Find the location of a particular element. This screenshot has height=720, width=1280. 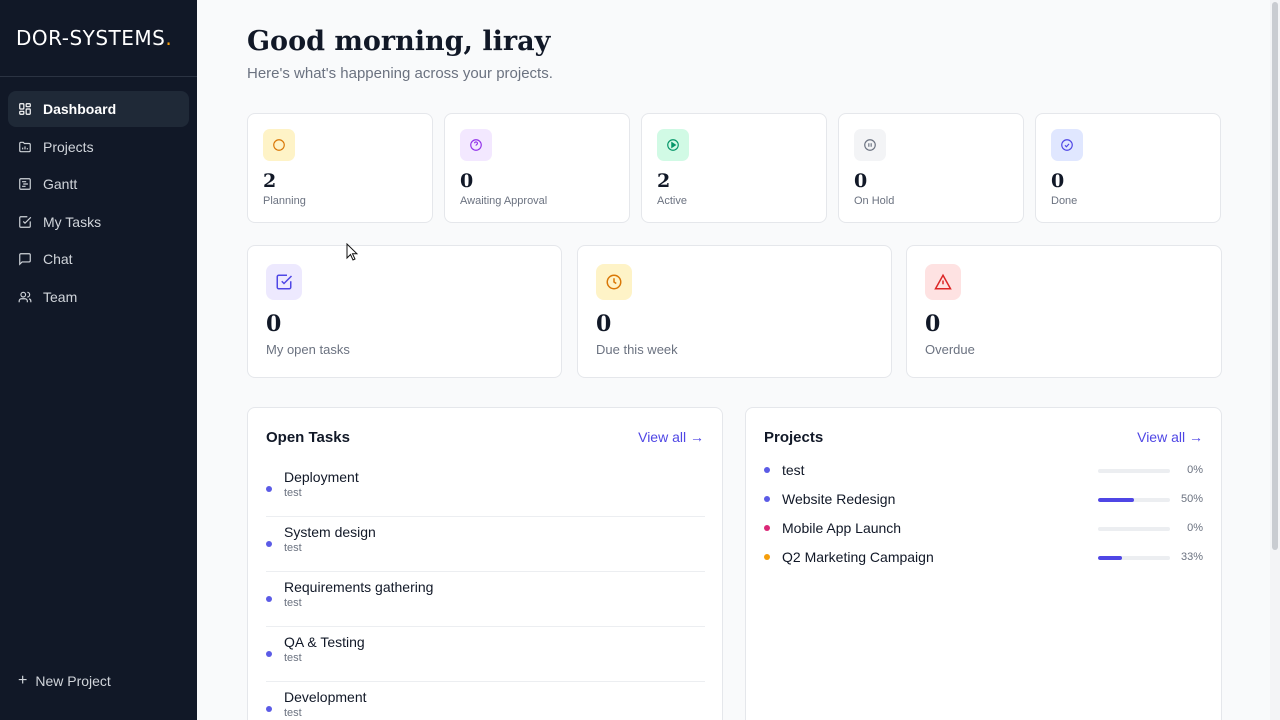

sidebar-item-projects: Projects is located at coordinates (98, 147).